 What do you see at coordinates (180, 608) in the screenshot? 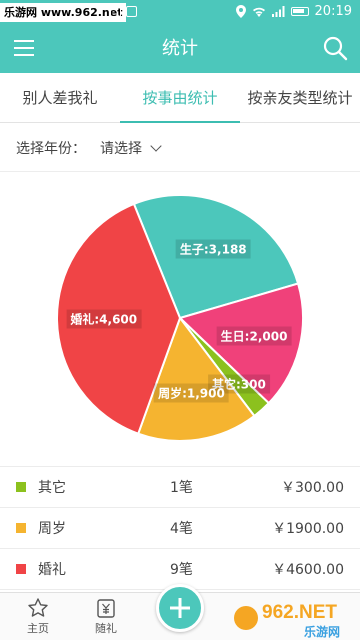
I see `add-button` at bounding box center [180, 608].